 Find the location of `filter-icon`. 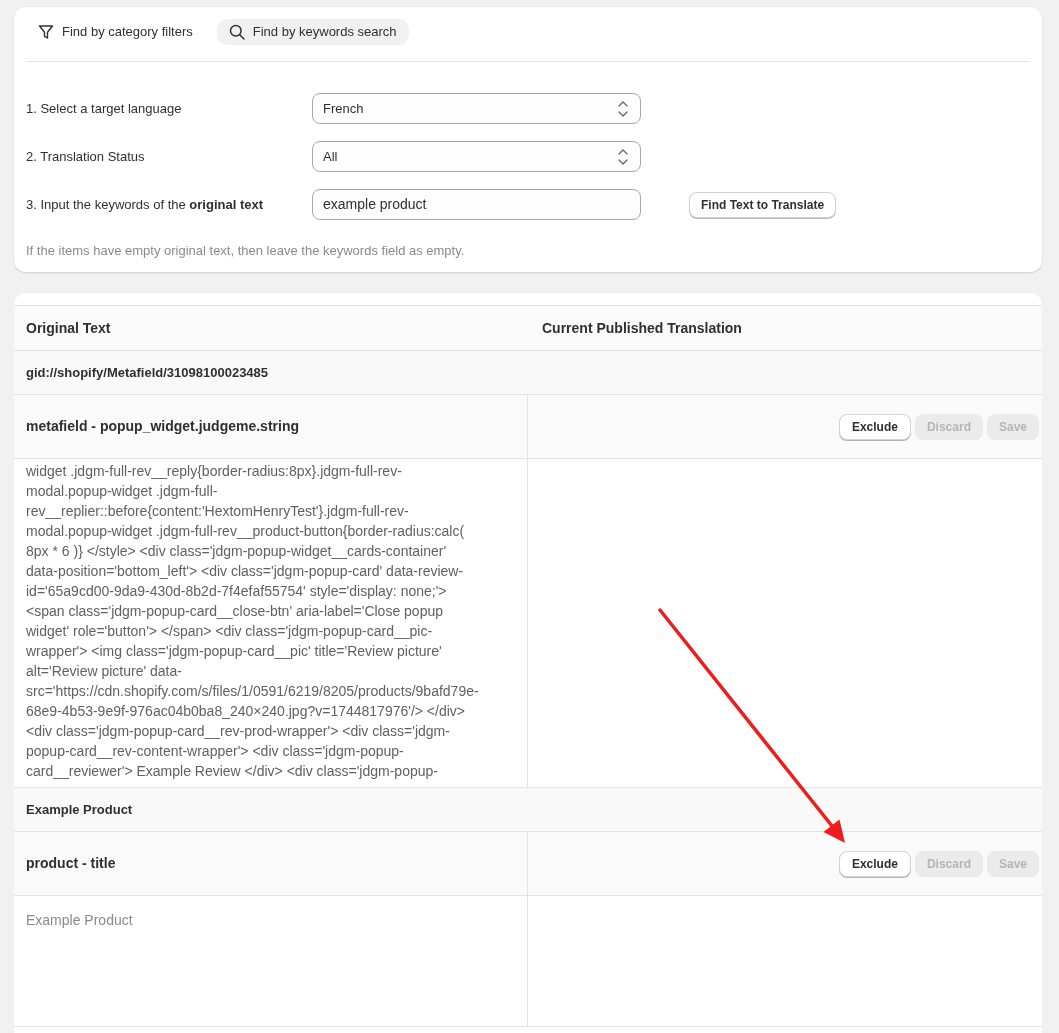

filter-icon is located at coordinates (46, 32).